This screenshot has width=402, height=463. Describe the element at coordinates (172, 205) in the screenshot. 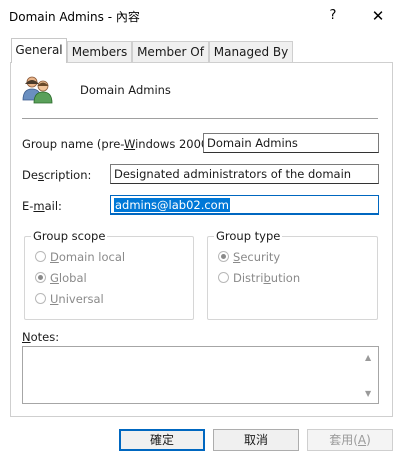

I see `email-selected-text: admins@lab02.com` at that location.